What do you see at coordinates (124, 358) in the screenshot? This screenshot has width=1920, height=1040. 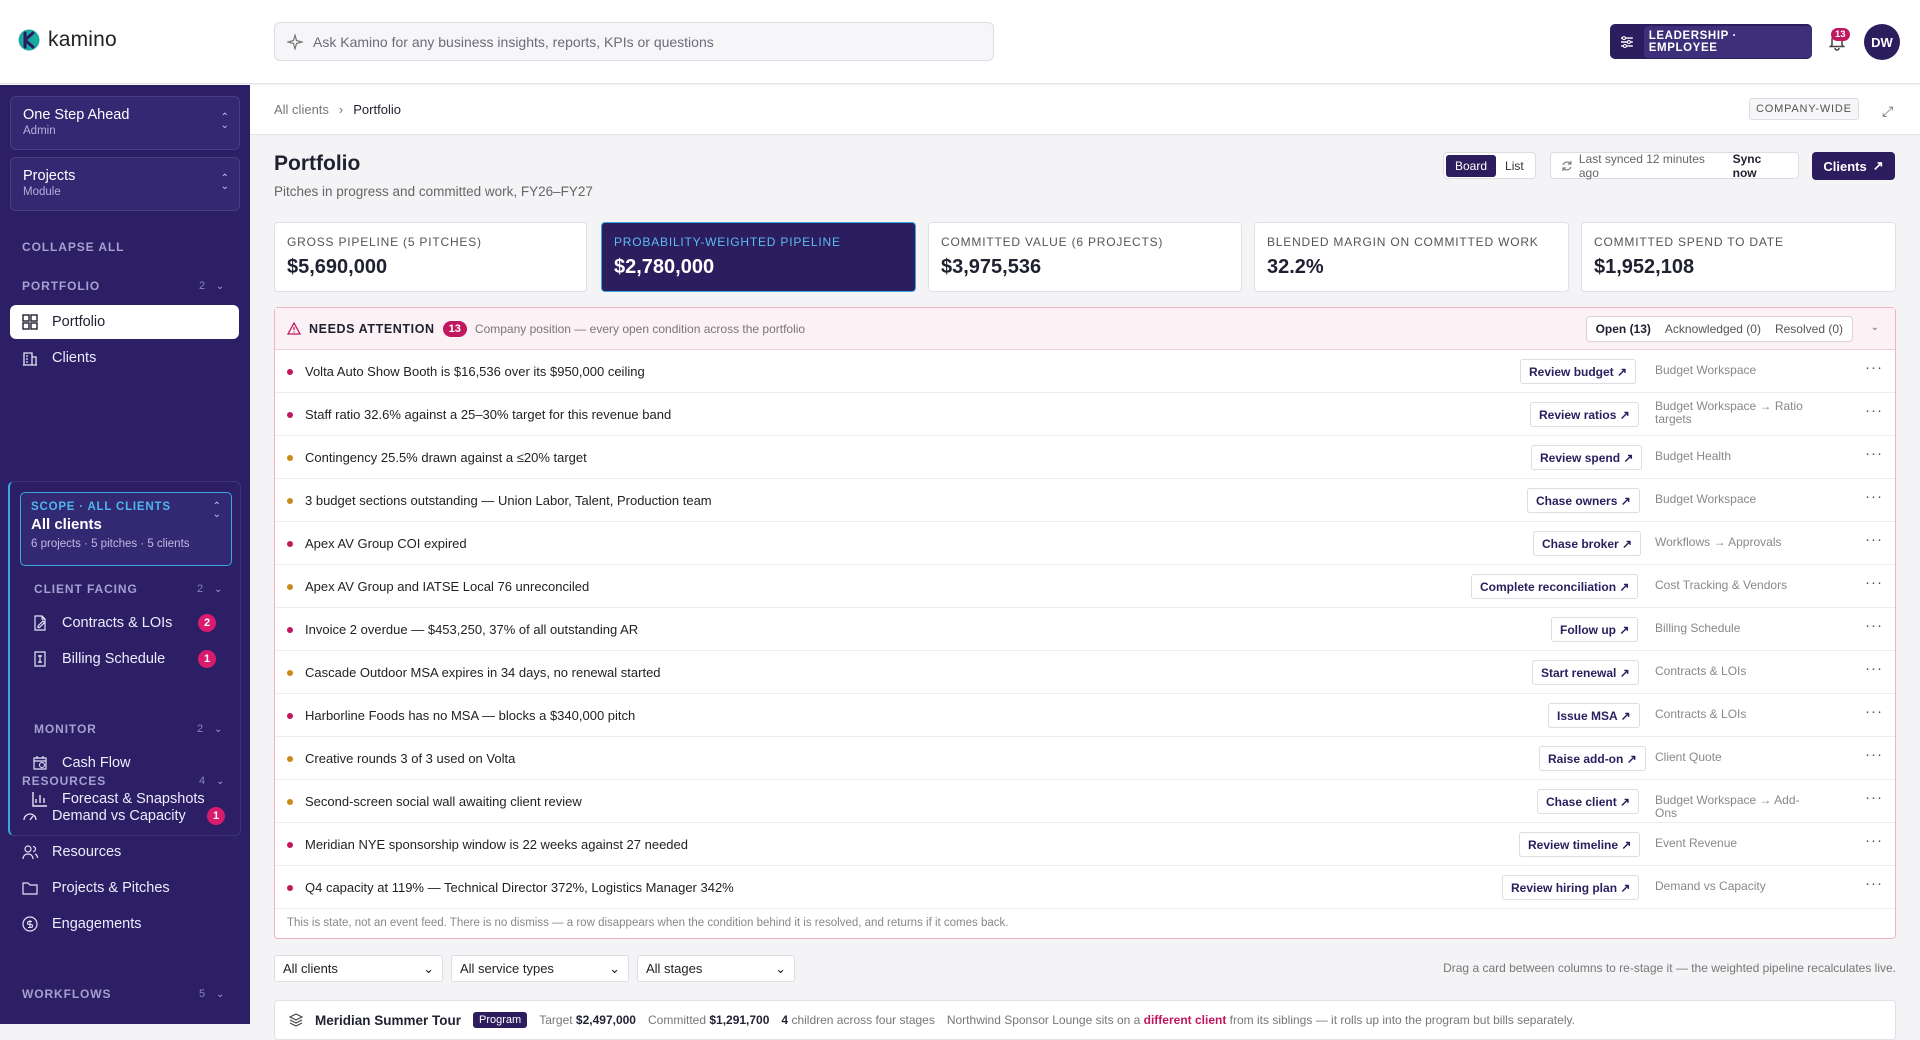 I see `sidebar-item-clients: Clients` at bounding box center [124, 358].